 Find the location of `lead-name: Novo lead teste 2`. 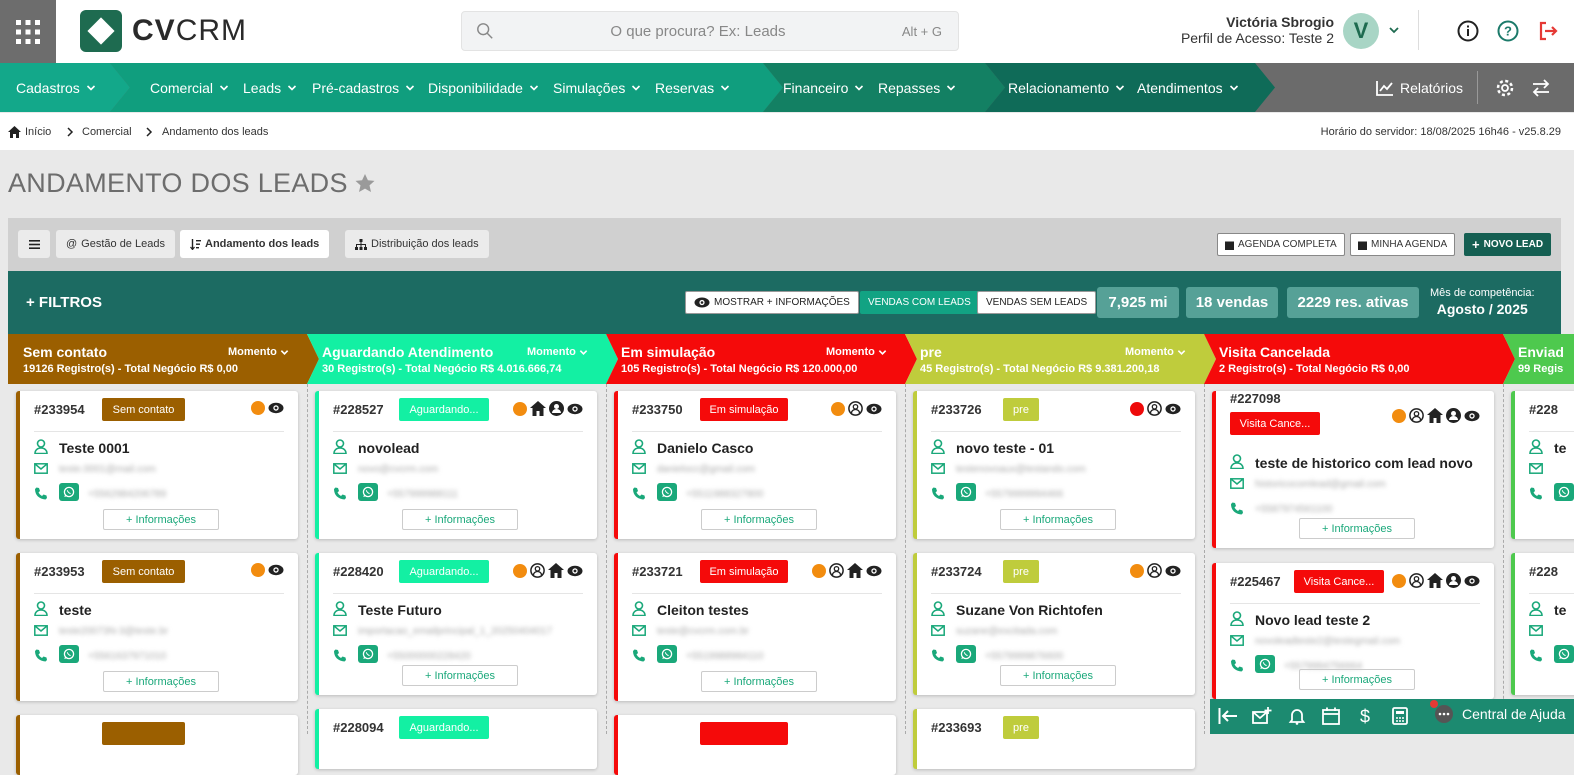

lead-name: Novo lead teste 2 is located at coordinates (1312, 620).